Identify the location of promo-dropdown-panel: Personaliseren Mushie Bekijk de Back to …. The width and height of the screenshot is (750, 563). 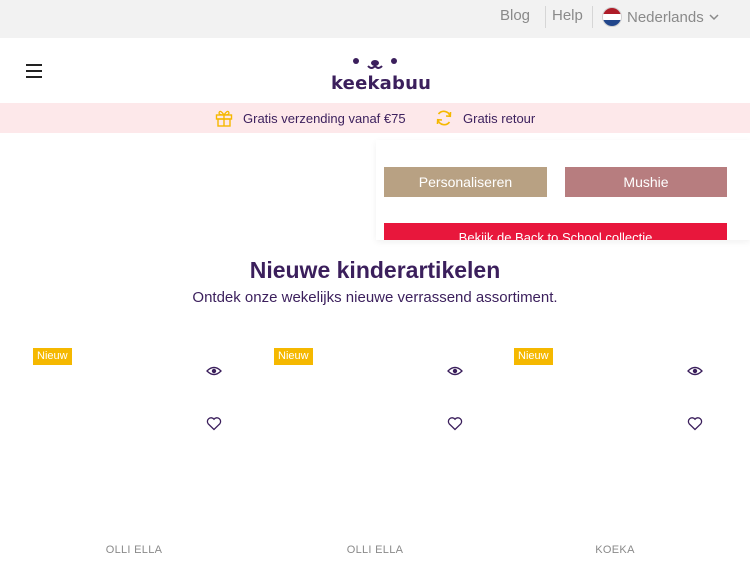
(563, 190).